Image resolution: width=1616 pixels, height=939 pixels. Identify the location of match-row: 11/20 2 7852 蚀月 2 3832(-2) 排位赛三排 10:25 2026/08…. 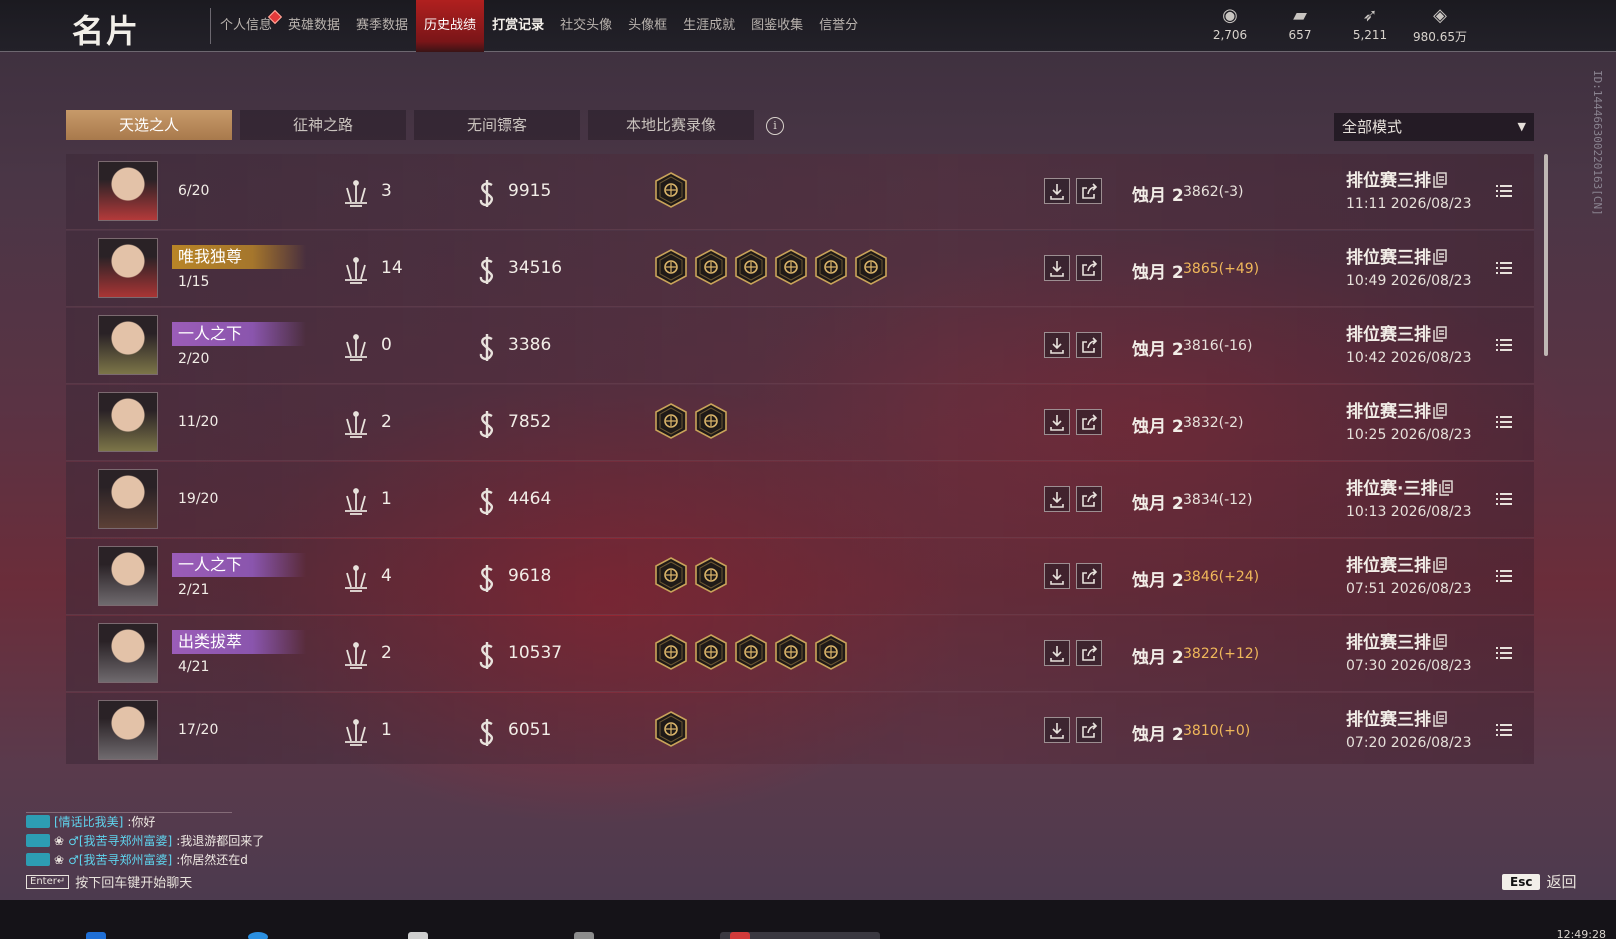
(800, 423).